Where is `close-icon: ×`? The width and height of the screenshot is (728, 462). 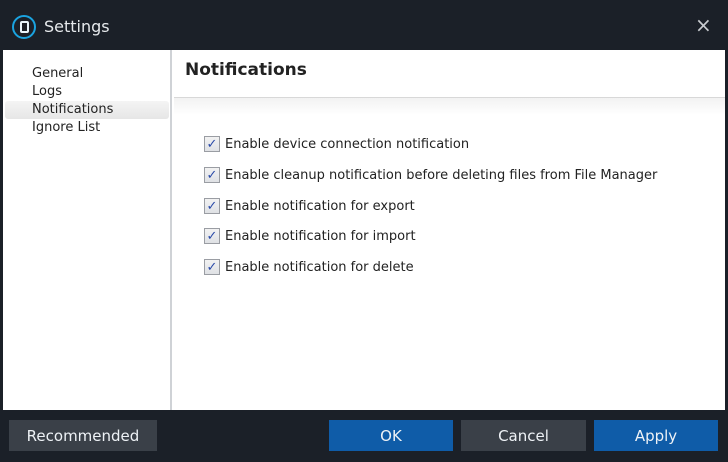 close-icon: × is located at coordinates (703, 25).